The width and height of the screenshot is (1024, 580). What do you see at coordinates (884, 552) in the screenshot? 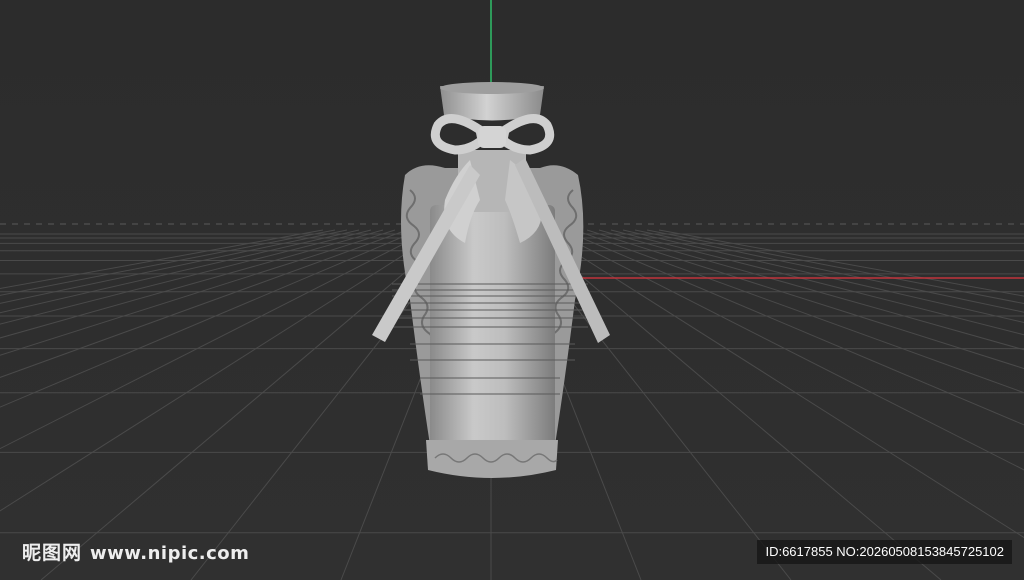
I see `watermark-id: ID:6617855 NO:20260508153845725102` at bounding box center [884, 552].